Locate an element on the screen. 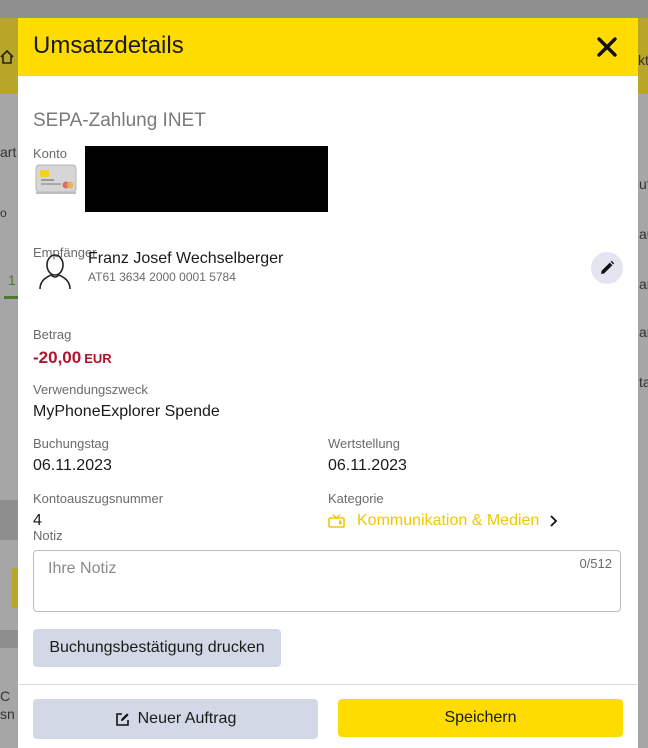 This screenshot has height=748, width=648. amount-number: -20,00 is located at coordinates (57, 357).